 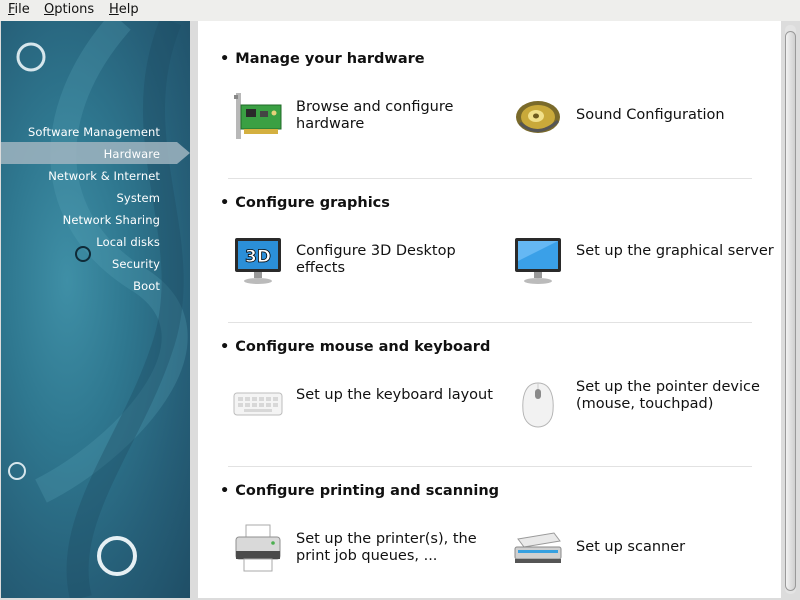 What do you see at coordinates (104, 176) in the screenshot?
I see `sidebar-item-network-internet: Network & Internet` at bounding box center [104, 176].